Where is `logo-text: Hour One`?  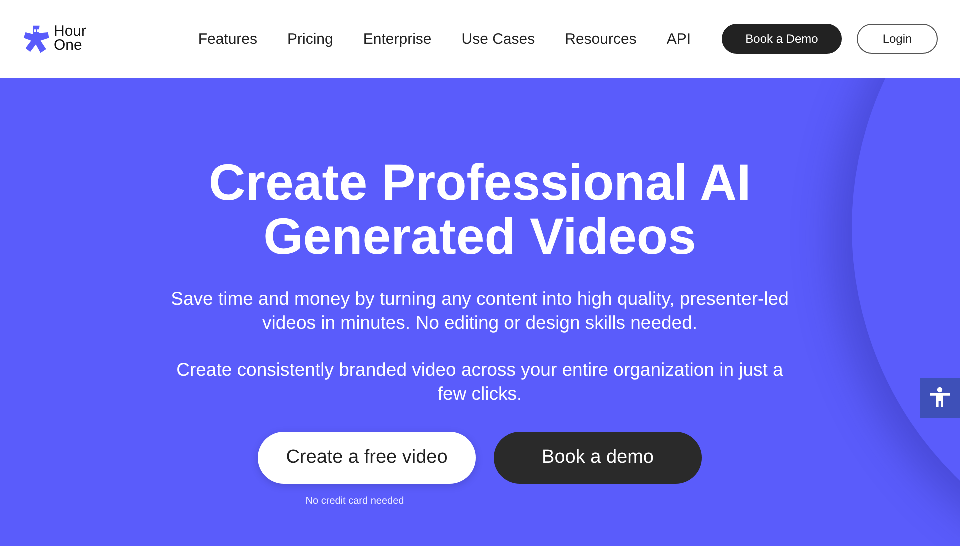 logo-text: Hour One is located at coordinates (78, 39).